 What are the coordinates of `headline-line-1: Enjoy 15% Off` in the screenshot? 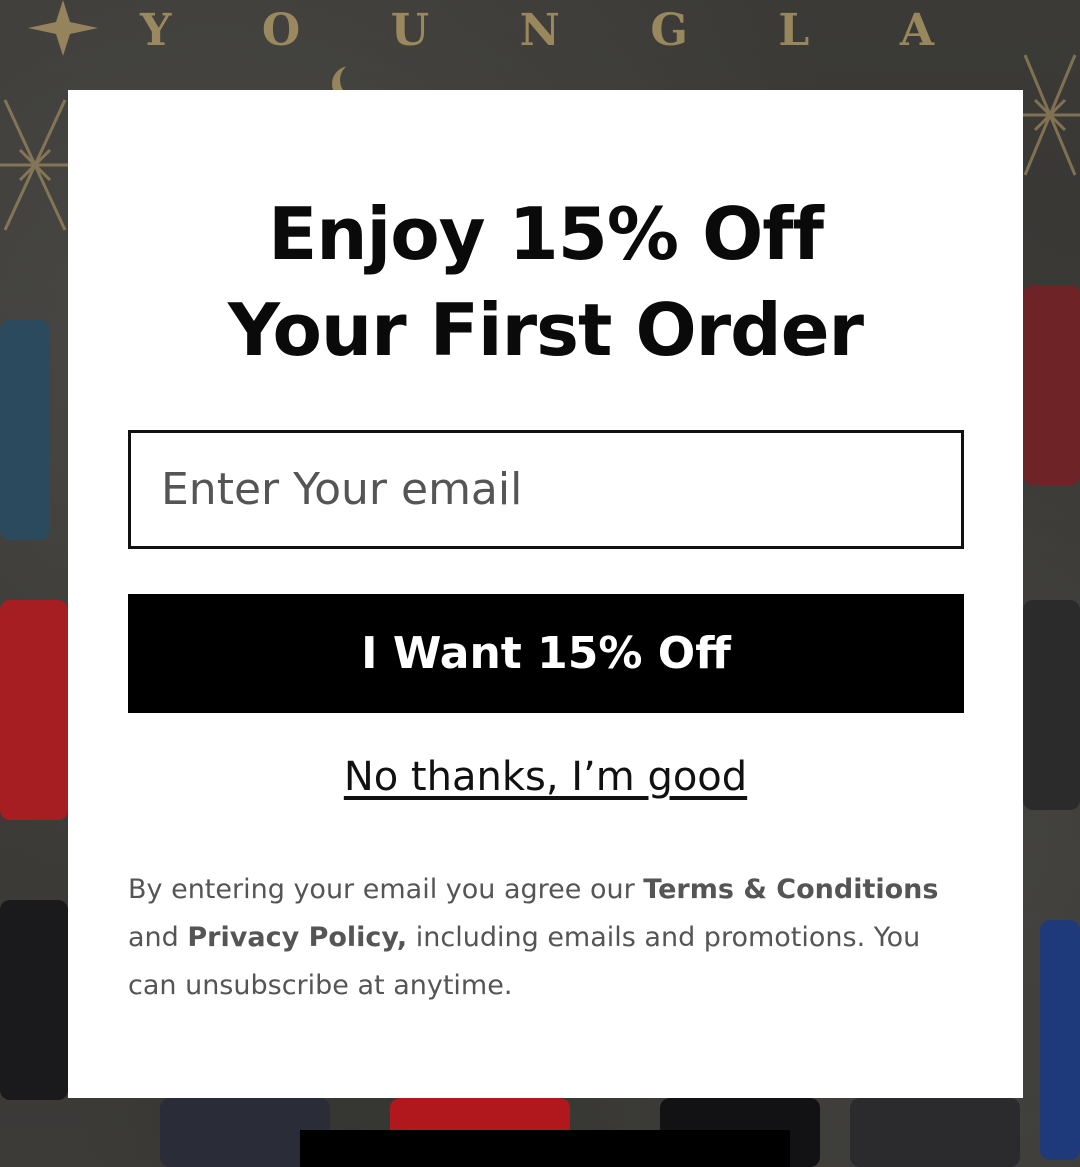 It's located at (546, 234).